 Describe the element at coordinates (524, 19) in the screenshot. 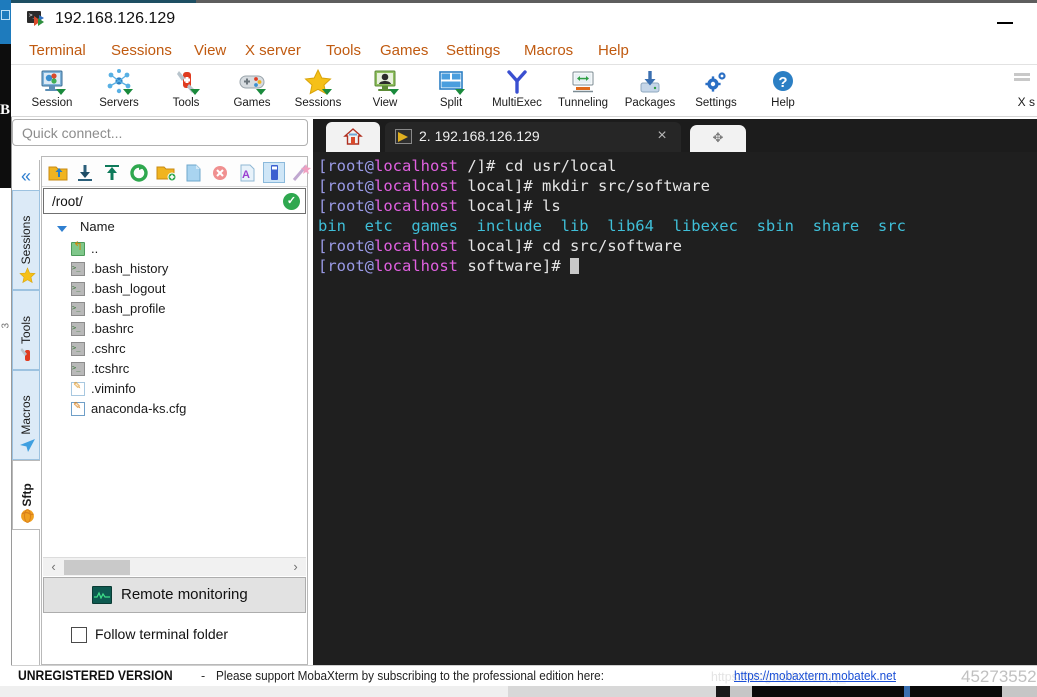

I see `title-bar: >_ 192.168.126.129` at that location.